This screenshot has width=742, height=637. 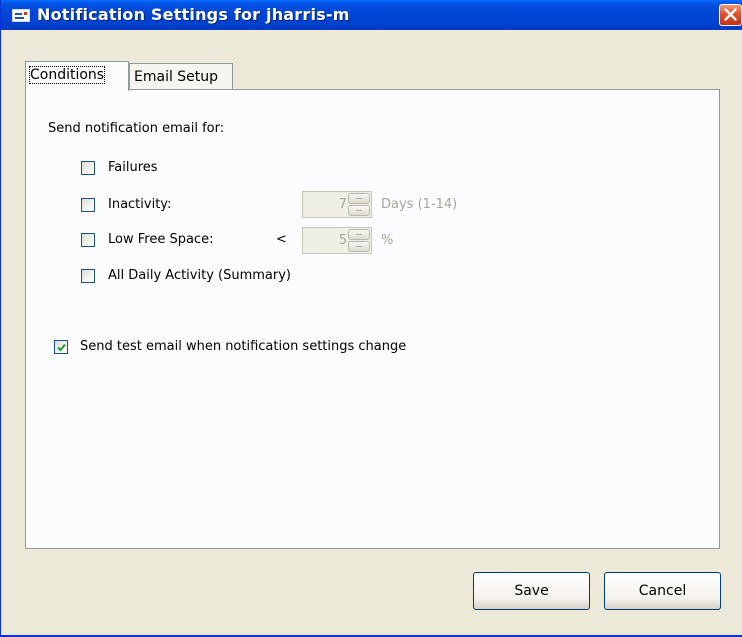 I want to click on window-title: Notification Settings for jharris-m, so click(x=193, y=14).